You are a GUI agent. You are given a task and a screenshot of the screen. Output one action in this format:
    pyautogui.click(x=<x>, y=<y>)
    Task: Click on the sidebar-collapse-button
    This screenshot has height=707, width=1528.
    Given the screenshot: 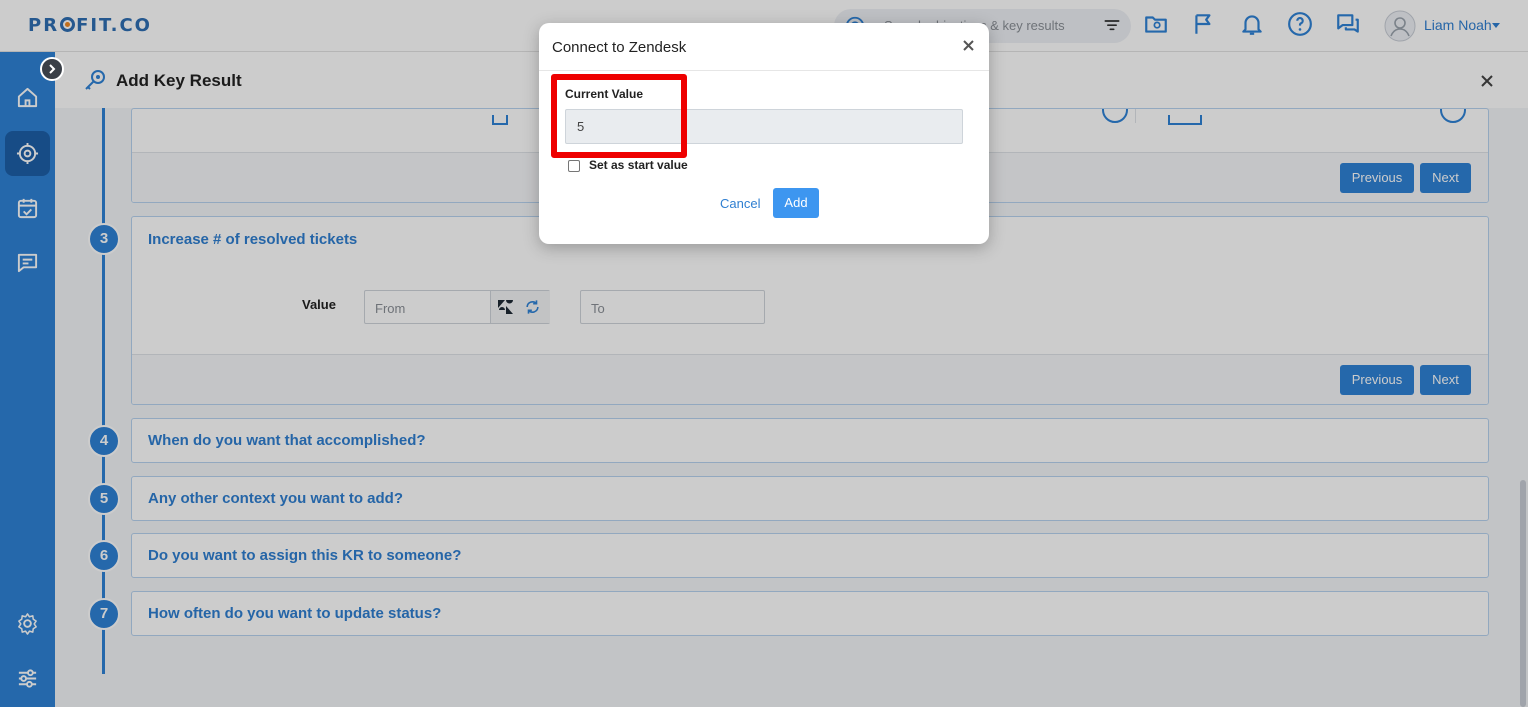 What is the action you would take?
    pyautogui.click(x=52, y=69)
    